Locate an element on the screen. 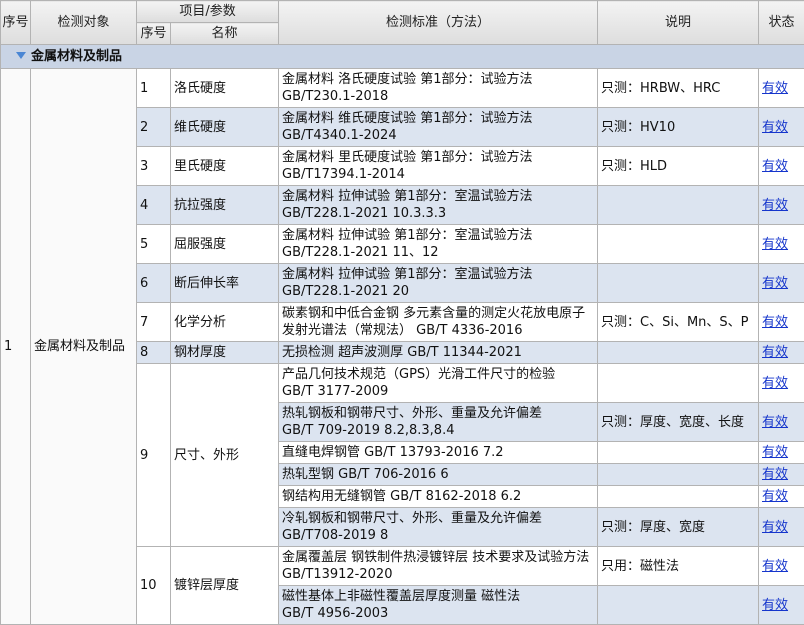 The width and height of the screenshot is (804, 625). standard-name: 磁性基体上非磁性覆盖层厚度测量 磁性法 is located at coordinates (401, 596).